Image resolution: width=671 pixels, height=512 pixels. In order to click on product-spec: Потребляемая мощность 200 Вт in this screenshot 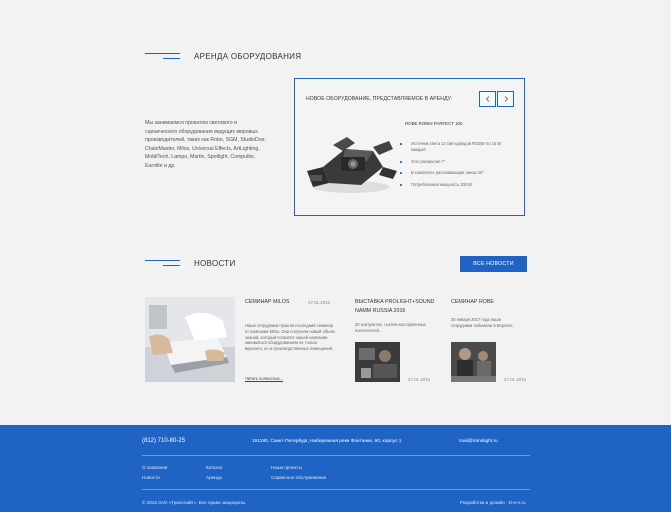, I will do `click(452, 185)`.